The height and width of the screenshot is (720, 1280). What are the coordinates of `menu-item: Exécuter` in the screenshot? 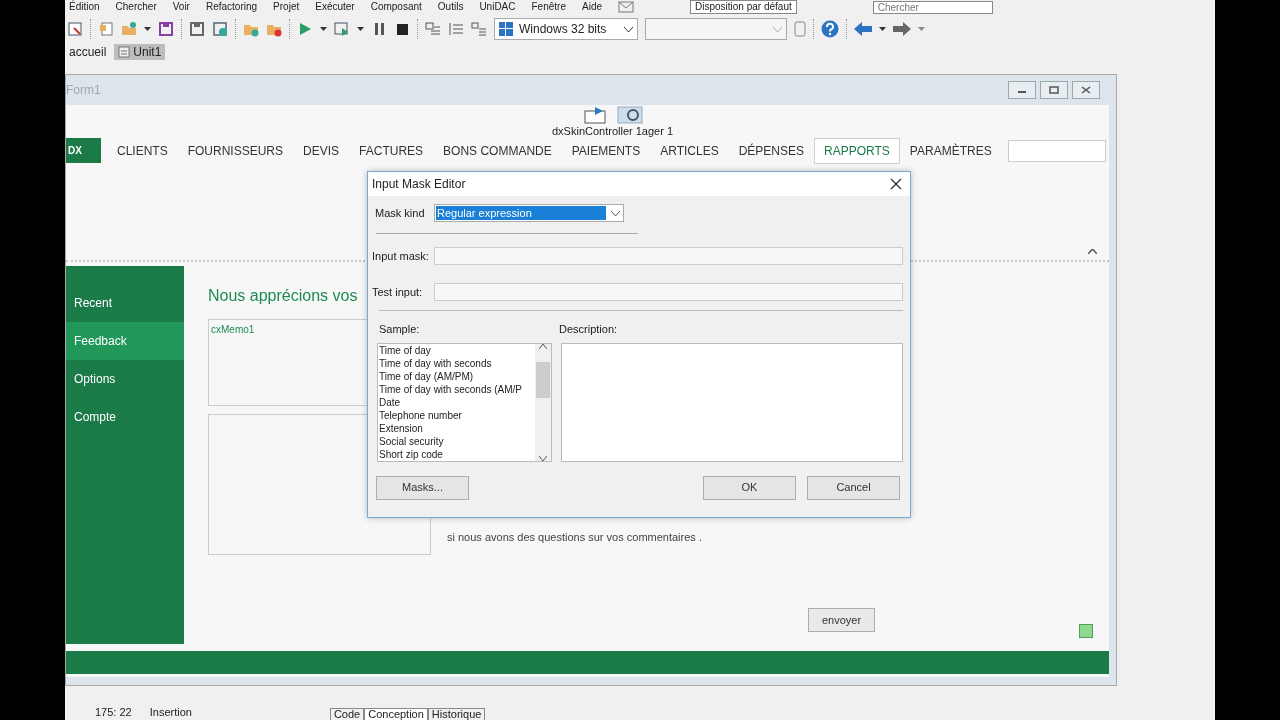 It's located at (335, 7).